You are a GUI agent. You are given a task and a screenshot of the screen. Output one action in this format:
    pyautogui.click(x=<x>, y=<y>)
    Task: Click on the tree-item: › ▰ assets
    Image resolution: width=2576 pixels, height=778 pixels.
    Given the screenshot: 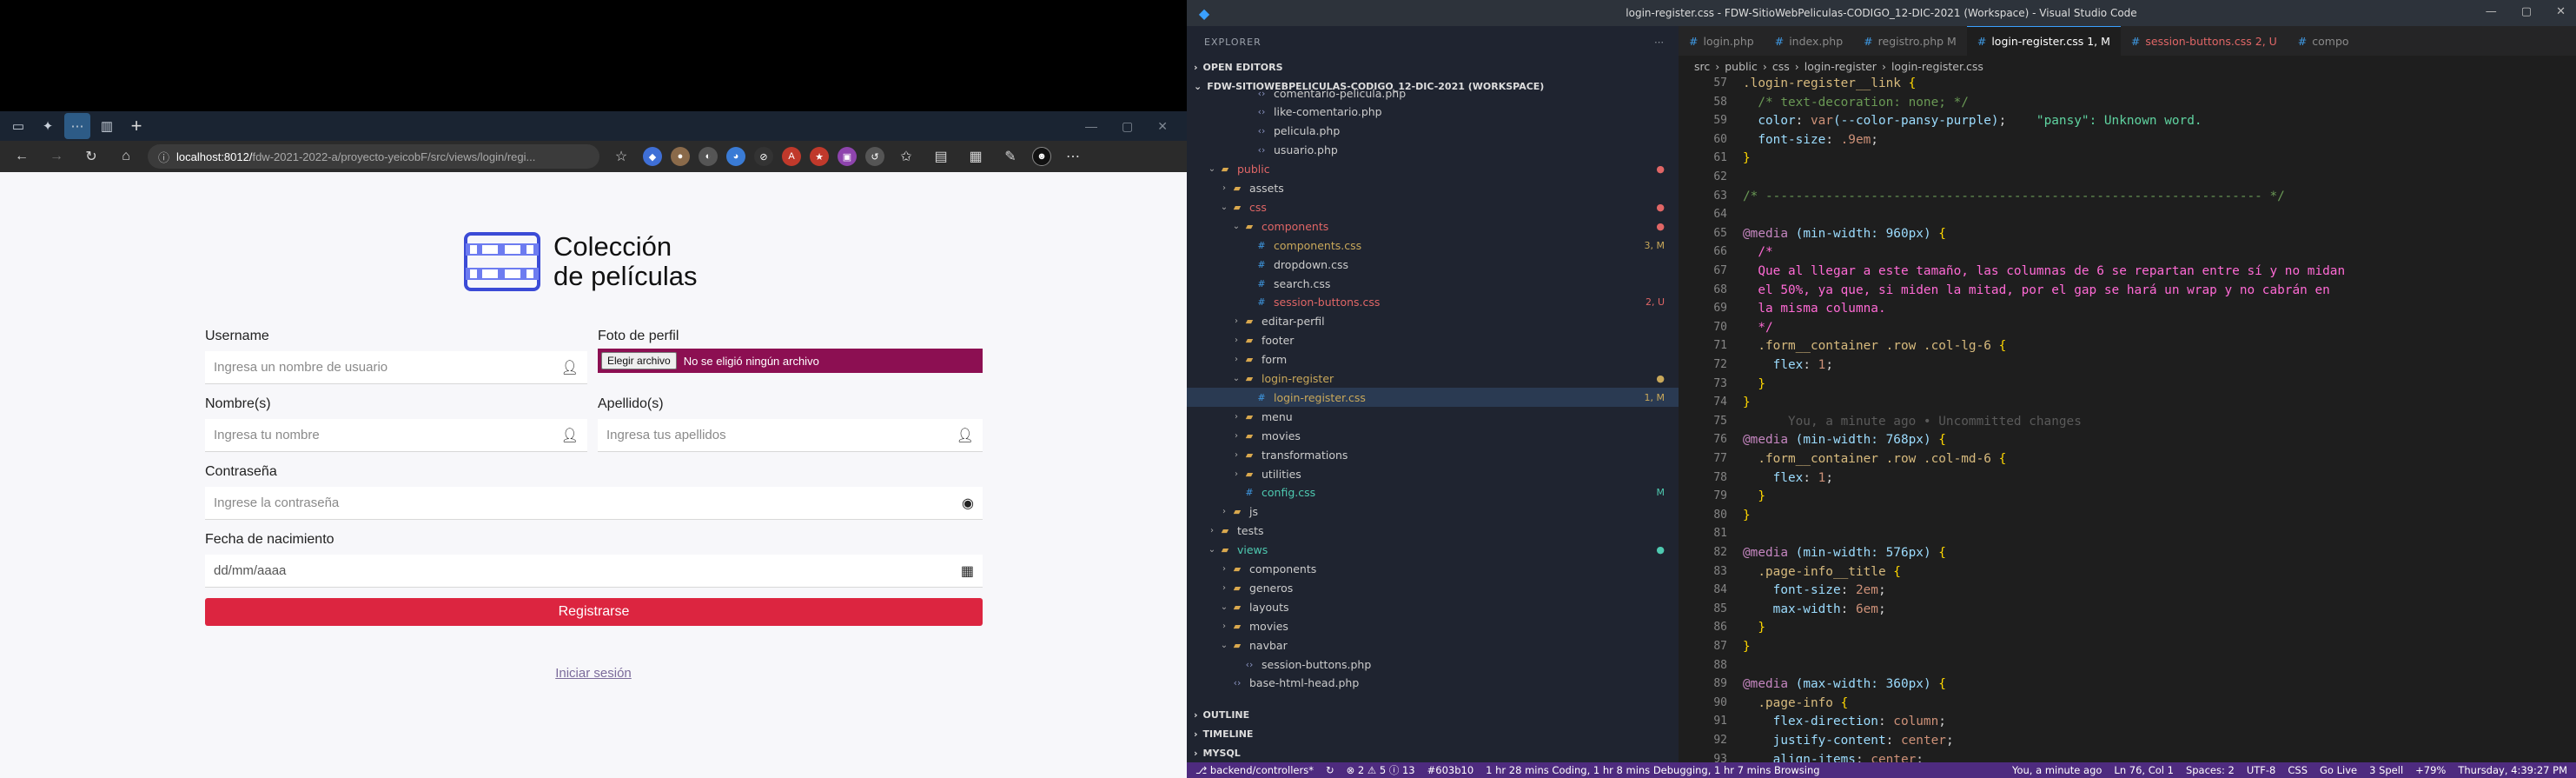 What is the action you would take?
    pyautogui.click(x=1433, y=188)
    